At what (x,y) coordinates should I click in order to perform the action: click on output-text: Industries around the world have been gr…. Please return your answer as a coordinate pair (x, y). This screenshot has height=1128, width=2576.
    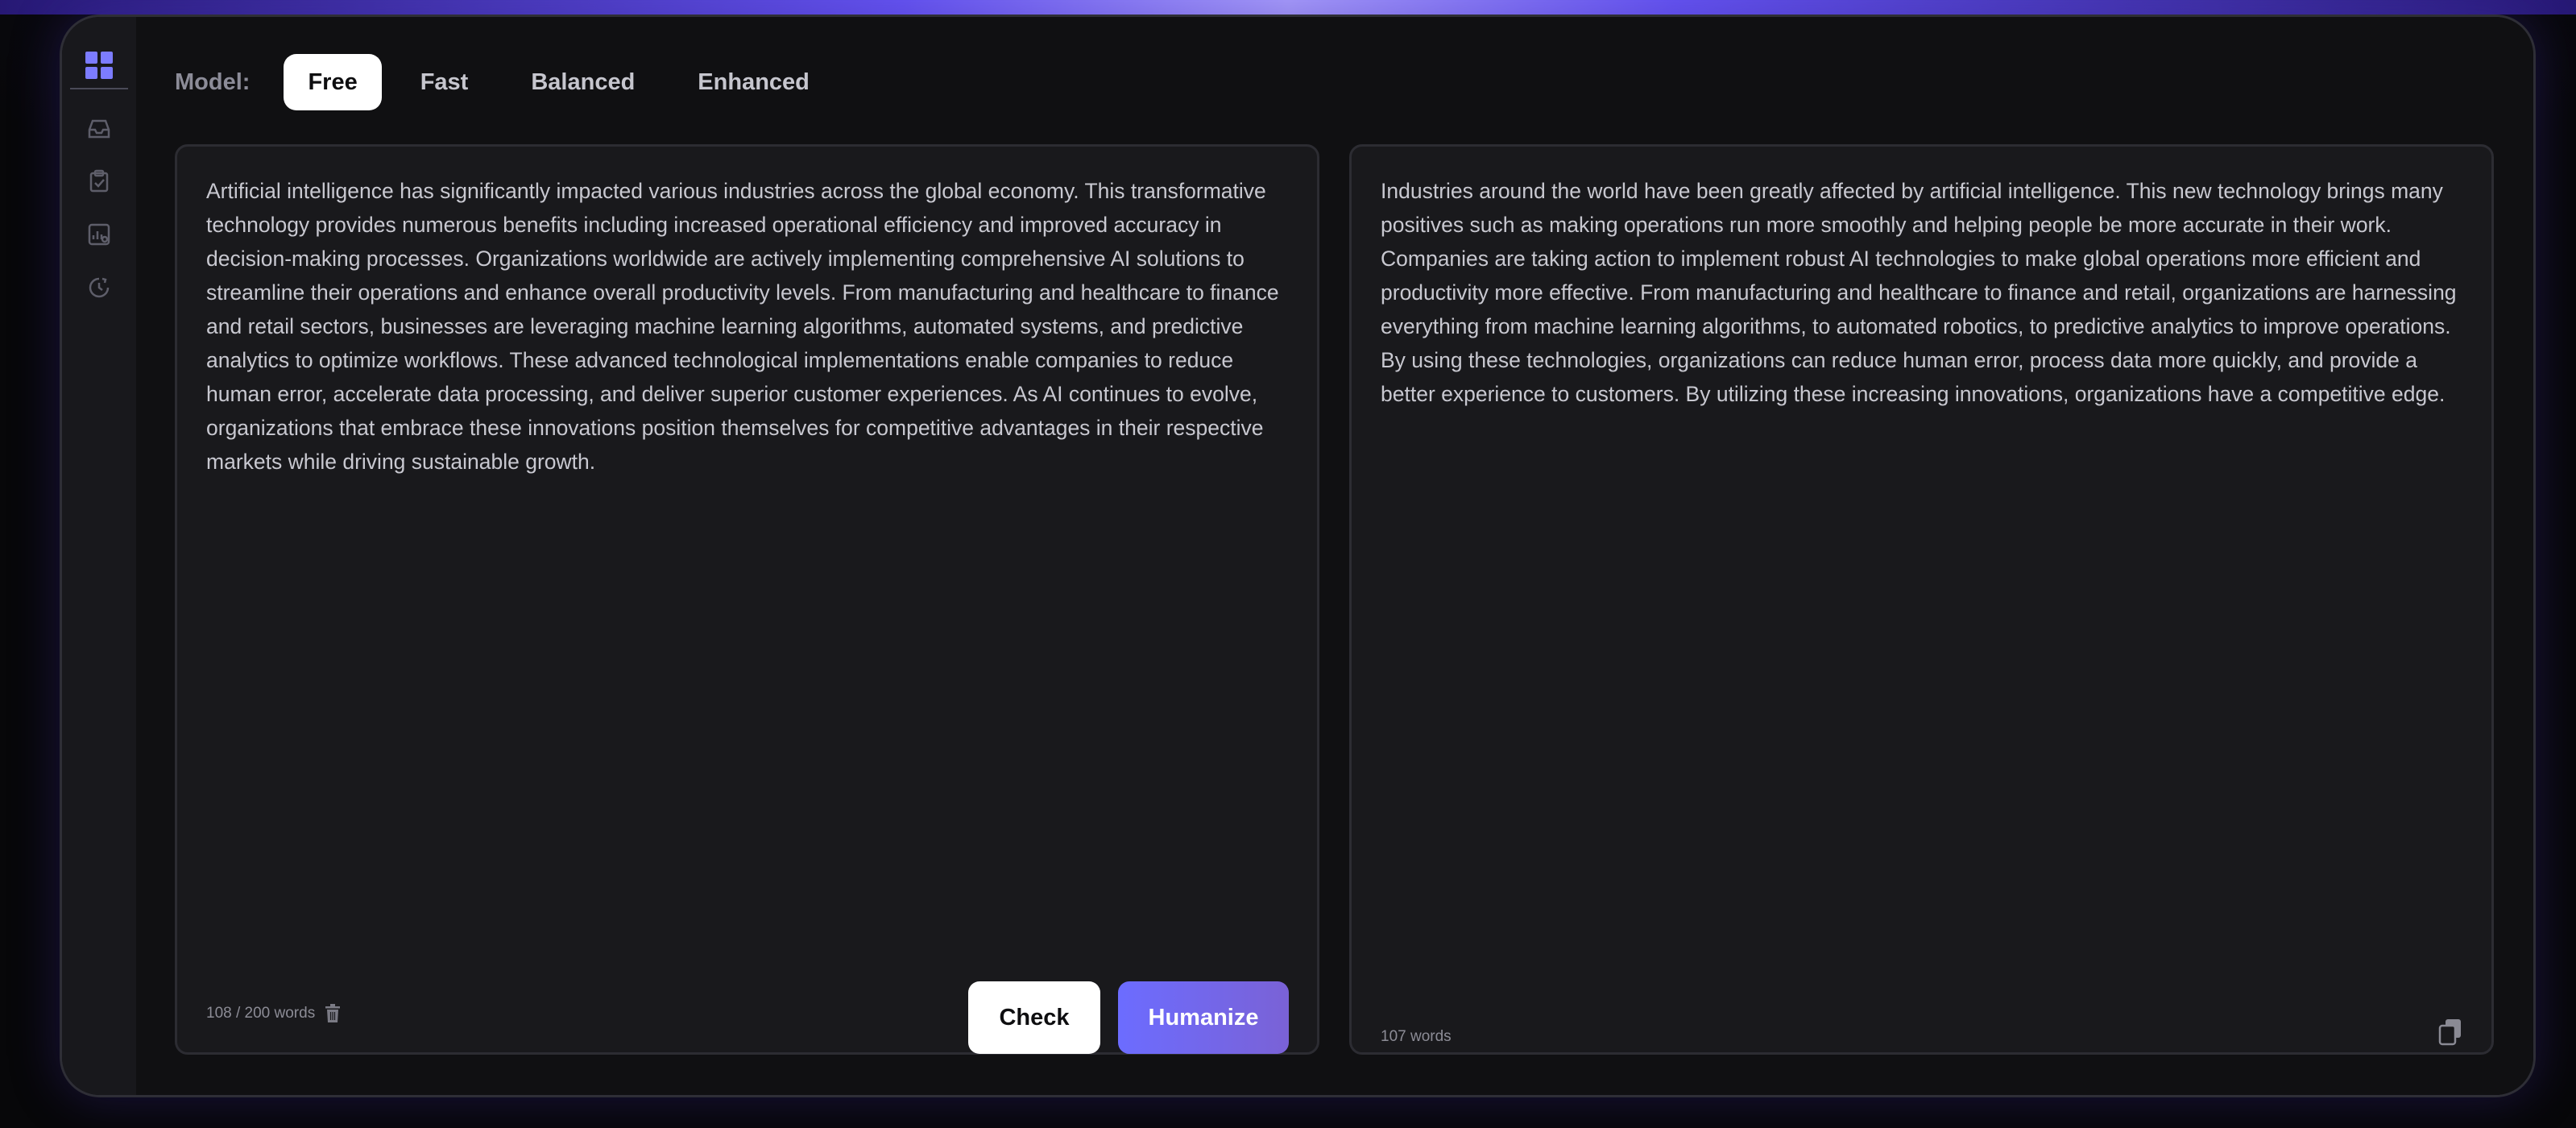
    Looking at the image, I should click on (1919, 292).